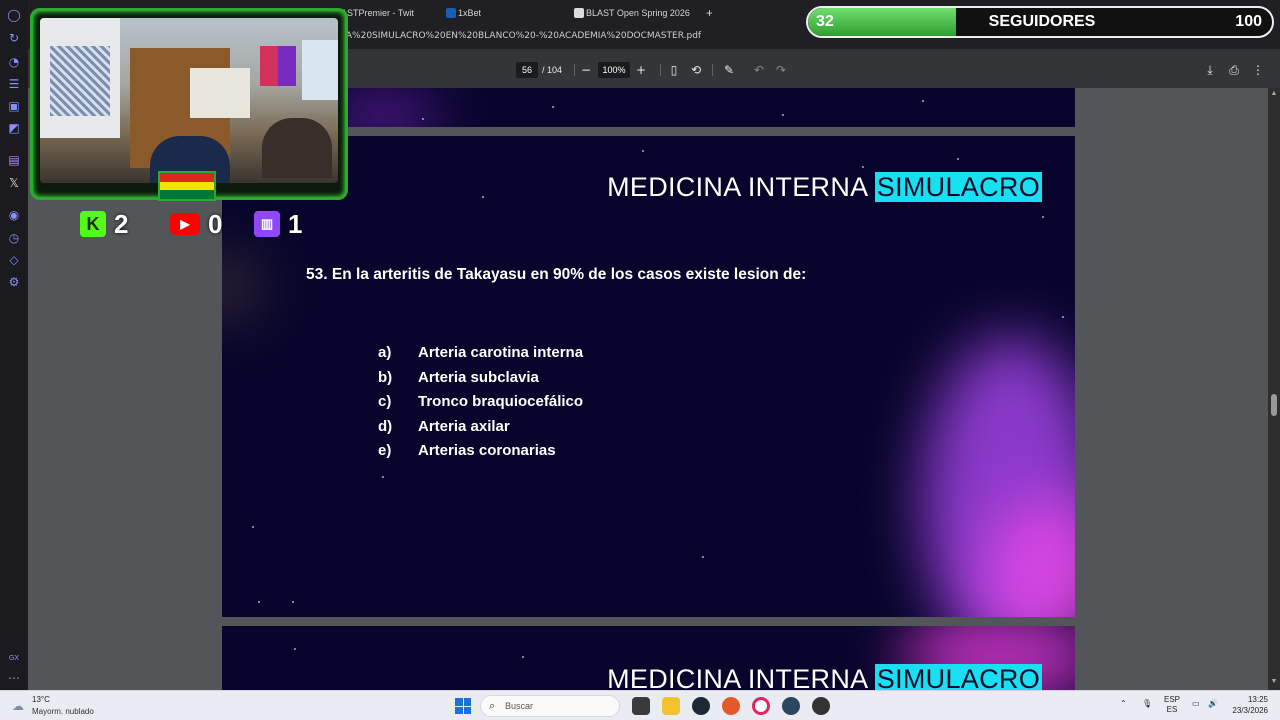 This screenshot has width=1280, height=720. What do you see at coordinates (731, 706) in the screenshot?
I see `firefox-icon` at bounding box center [731, 706].